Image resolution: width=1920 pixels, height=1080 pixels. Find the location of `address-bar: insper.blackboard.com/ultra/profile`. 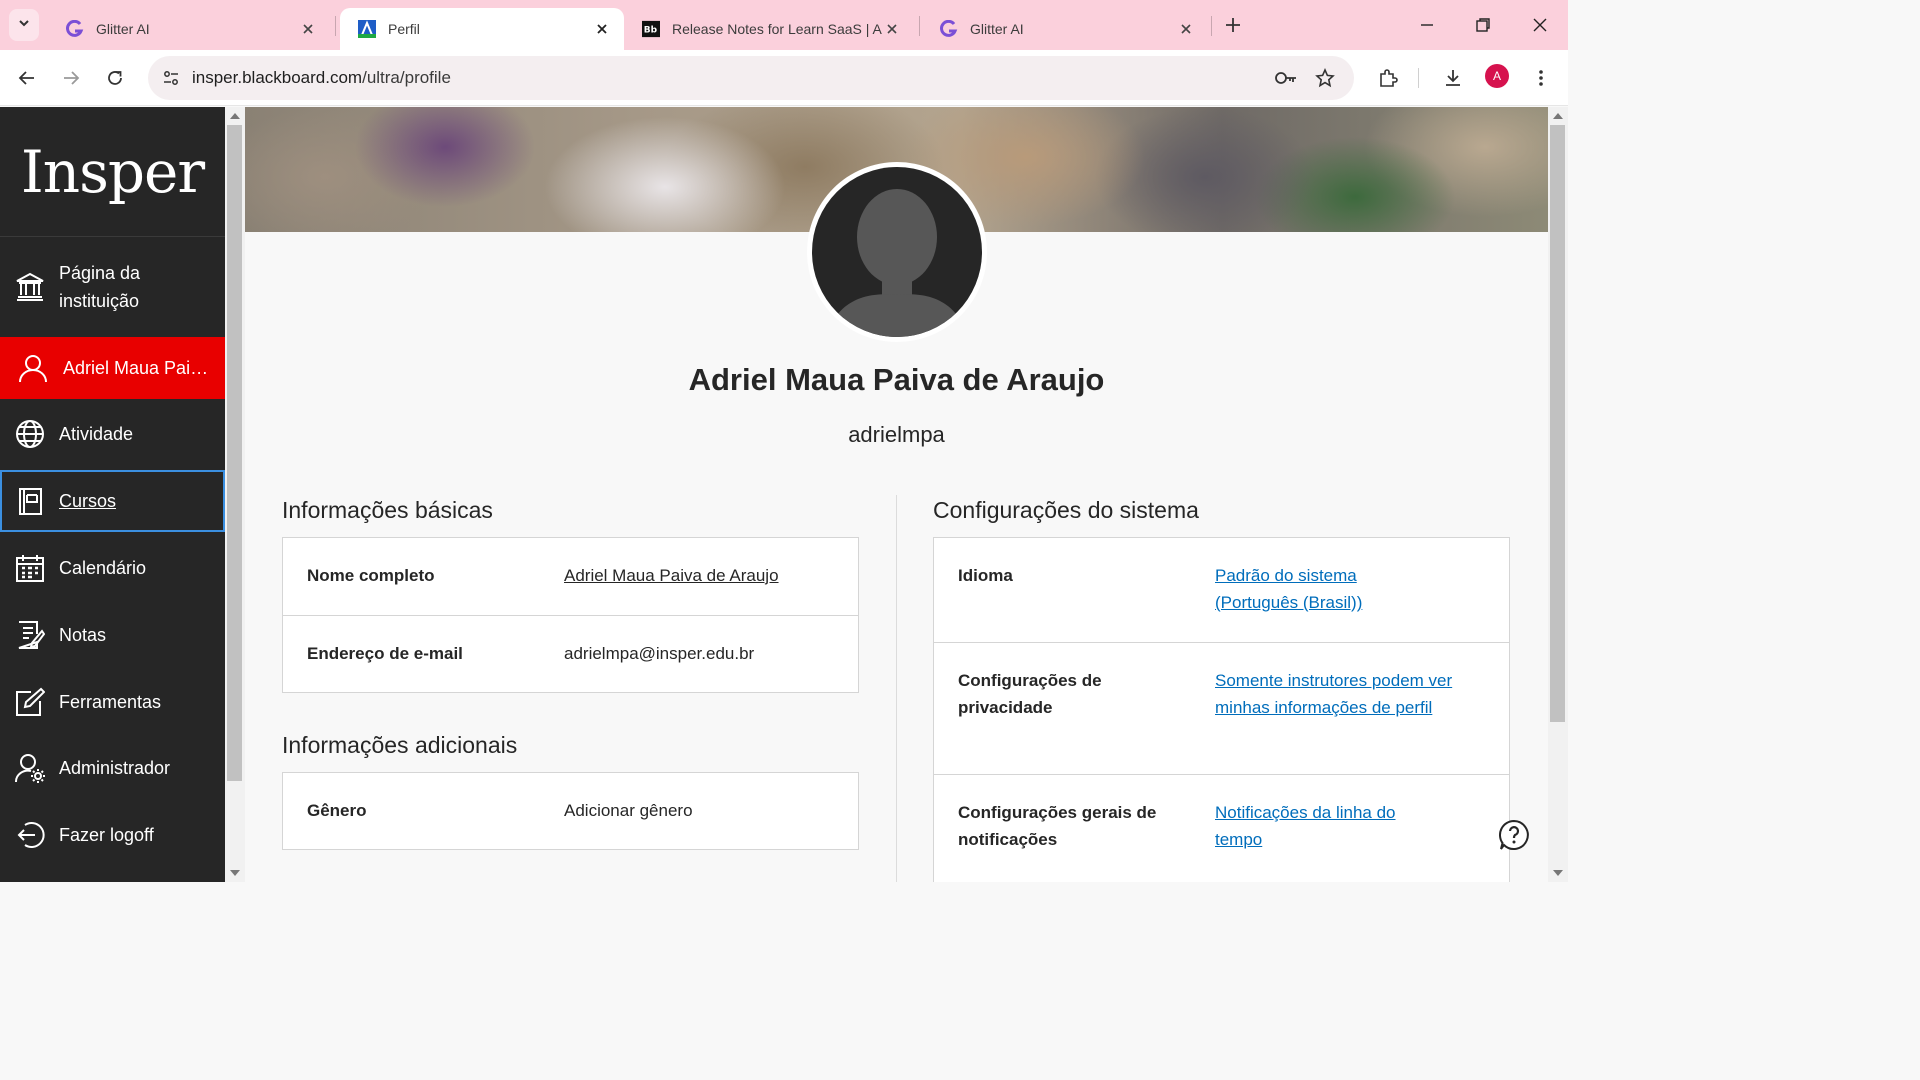

address-bar: insper.blackboard.com/ultra/profile is located at coordinates (751, 78).